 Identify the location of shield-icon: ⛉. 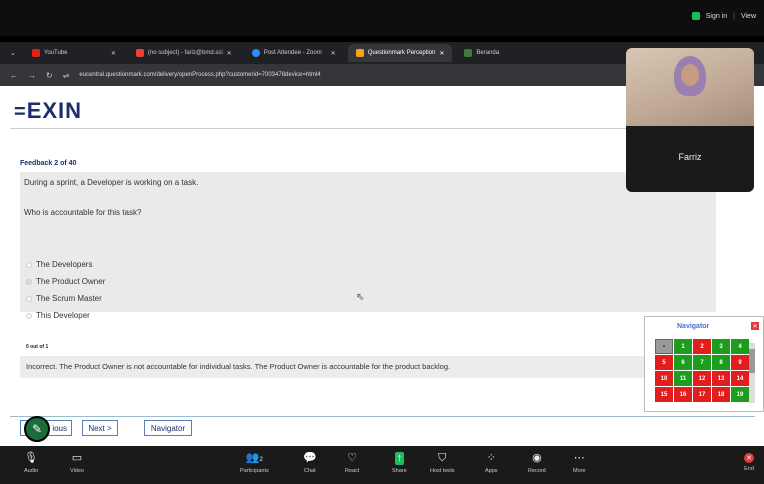
(442, 458).